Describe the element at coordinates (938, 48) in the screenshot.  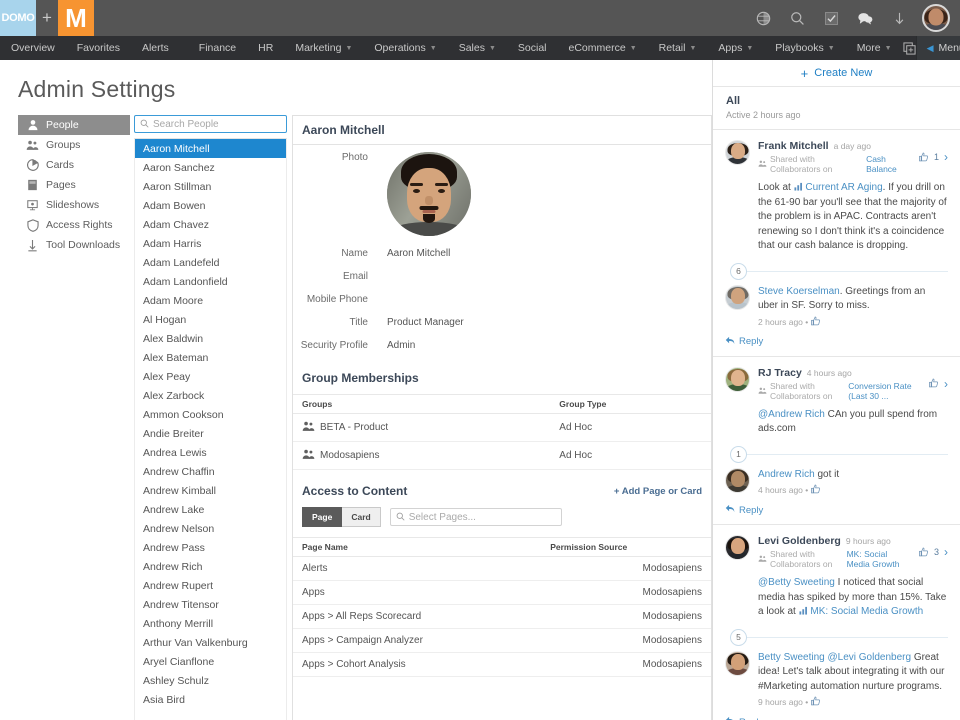
I see `buzz-menu-button: ◀ Menu` at that location.